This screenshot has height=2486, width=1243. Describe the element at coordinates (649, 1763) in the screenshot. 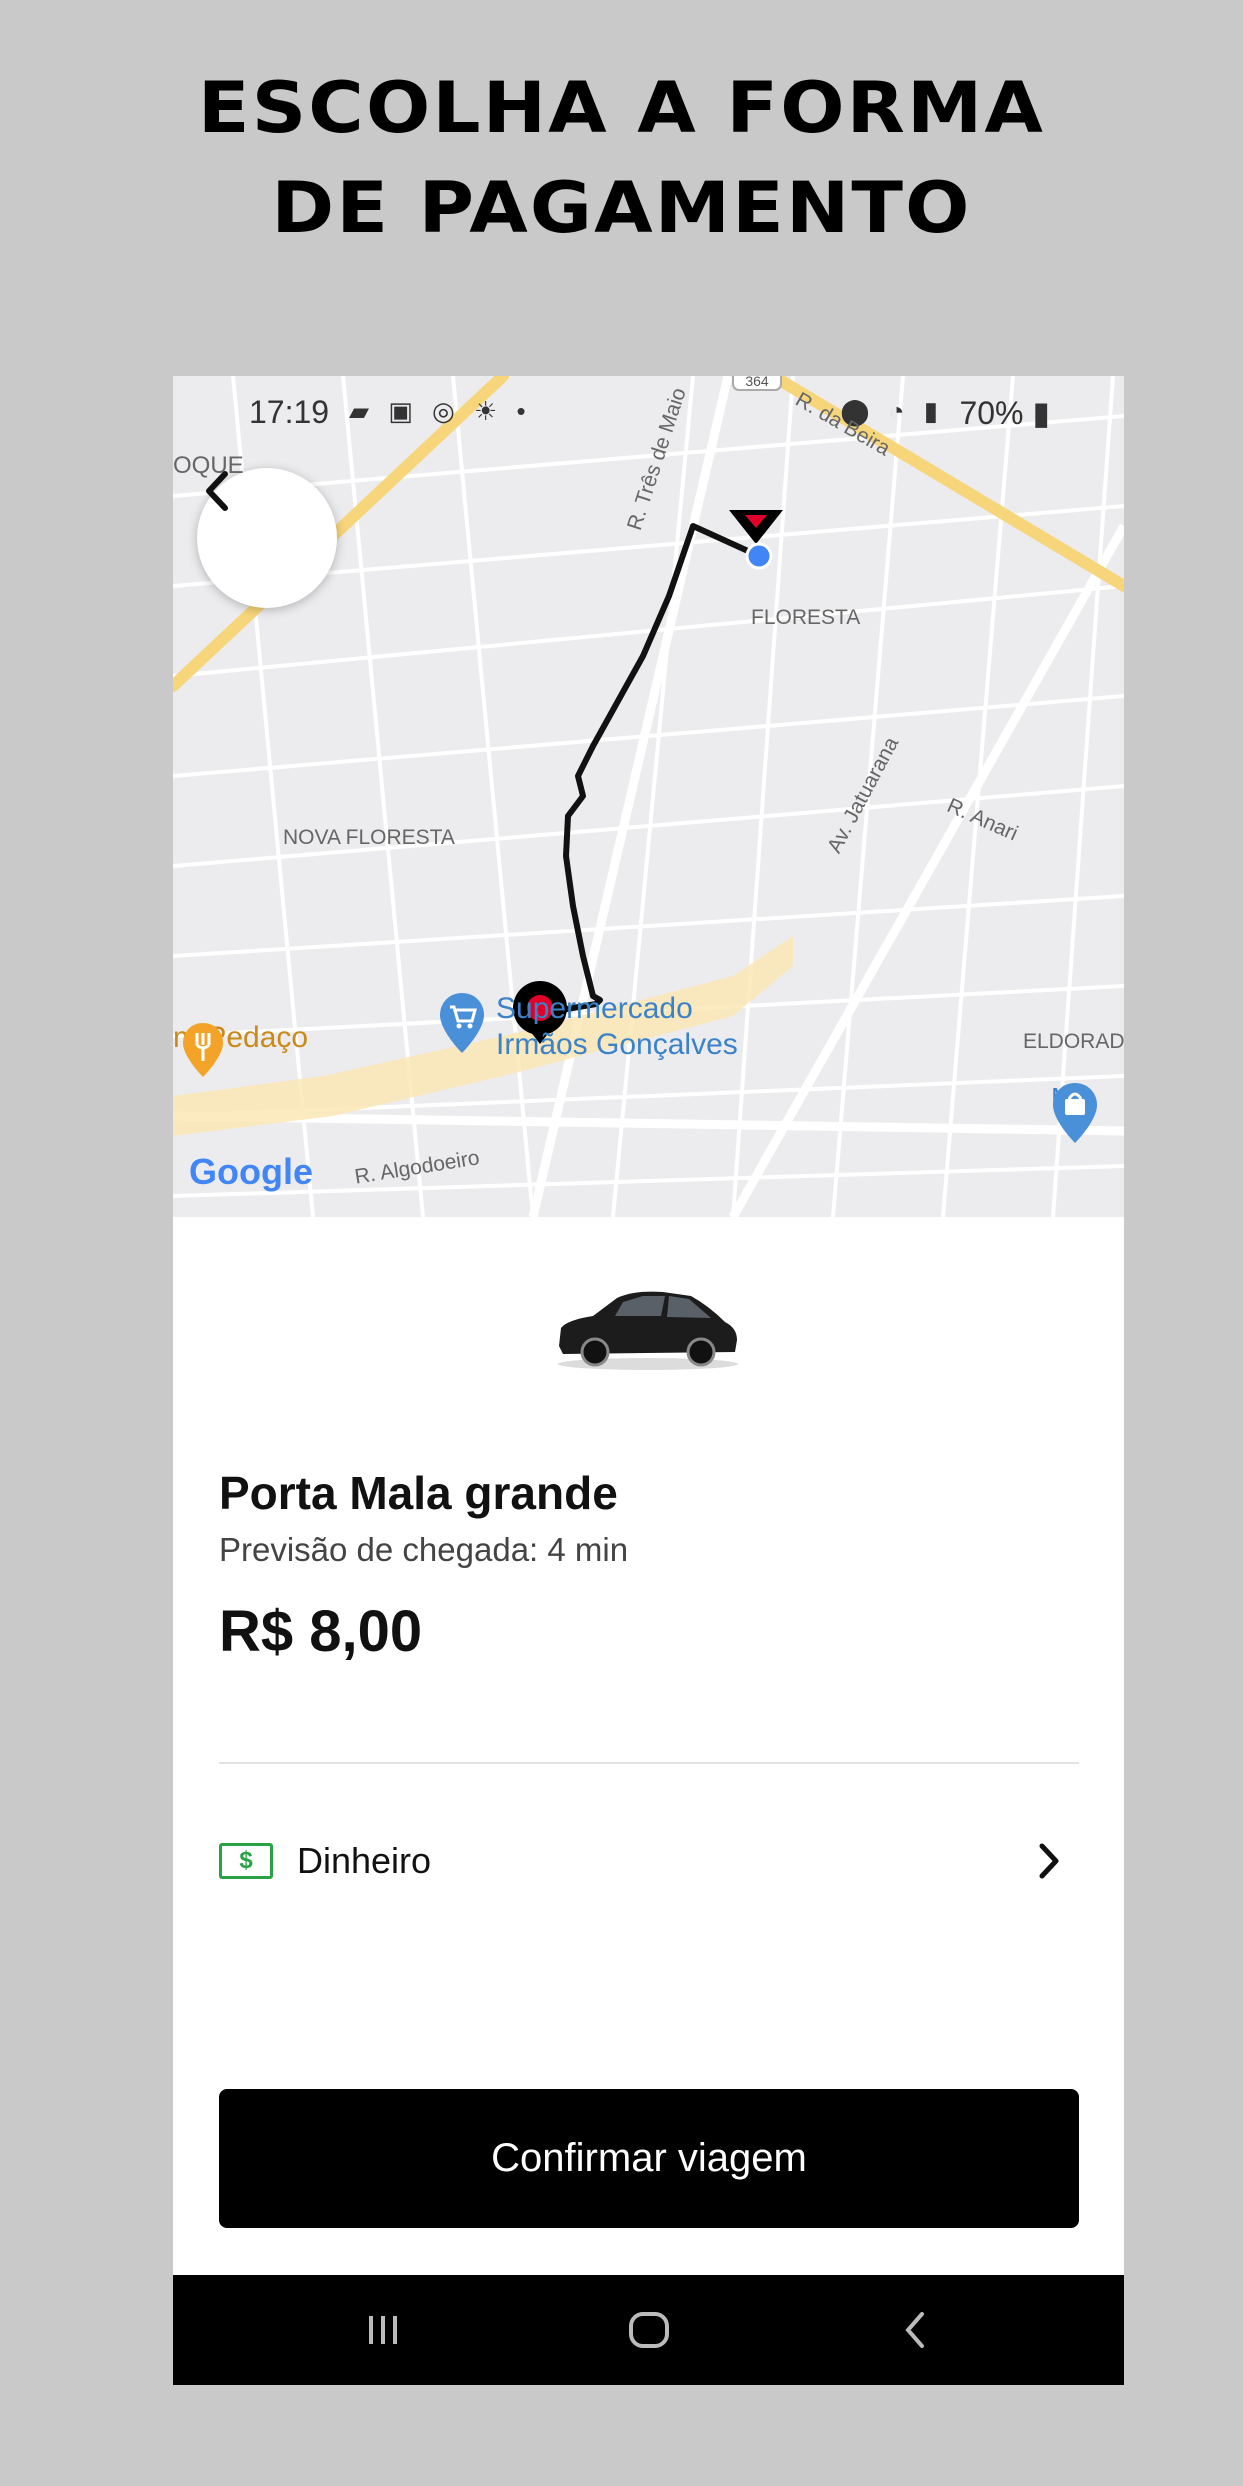

I see `divider` at that location.